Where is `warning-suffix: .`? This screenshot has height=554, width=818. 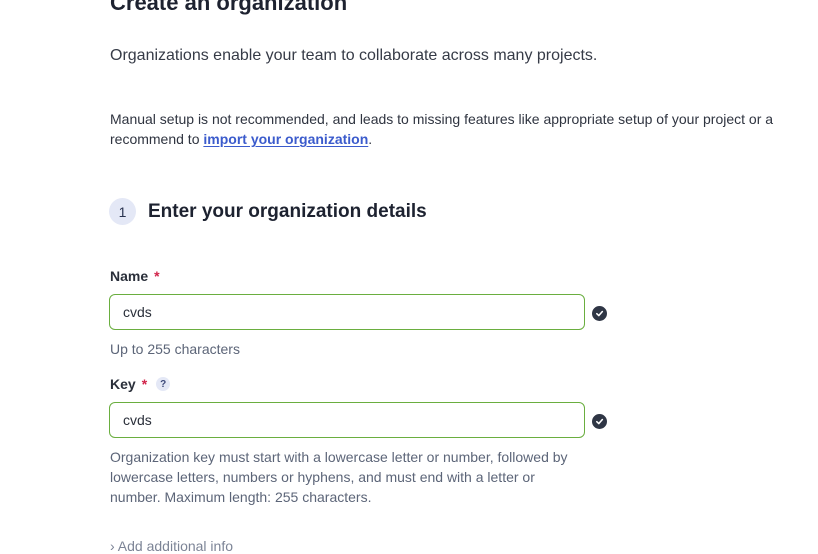
warning-suffix: . is located at coordinates (370, 139).